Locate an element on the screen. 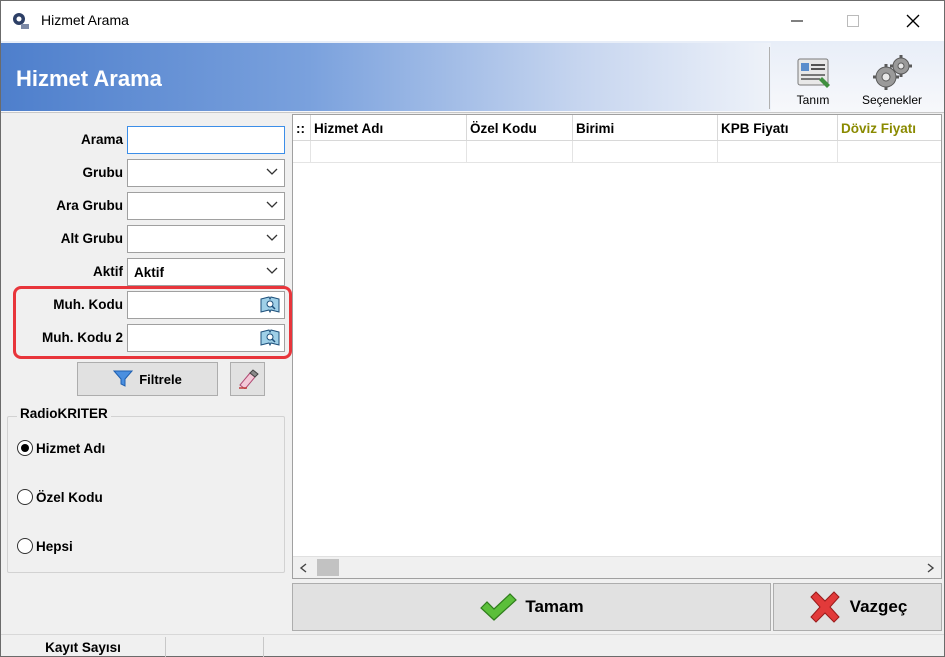 This screenshot has height=657, width=945. radio-hepsi: Hepsi is located at coordinates (45, 546).